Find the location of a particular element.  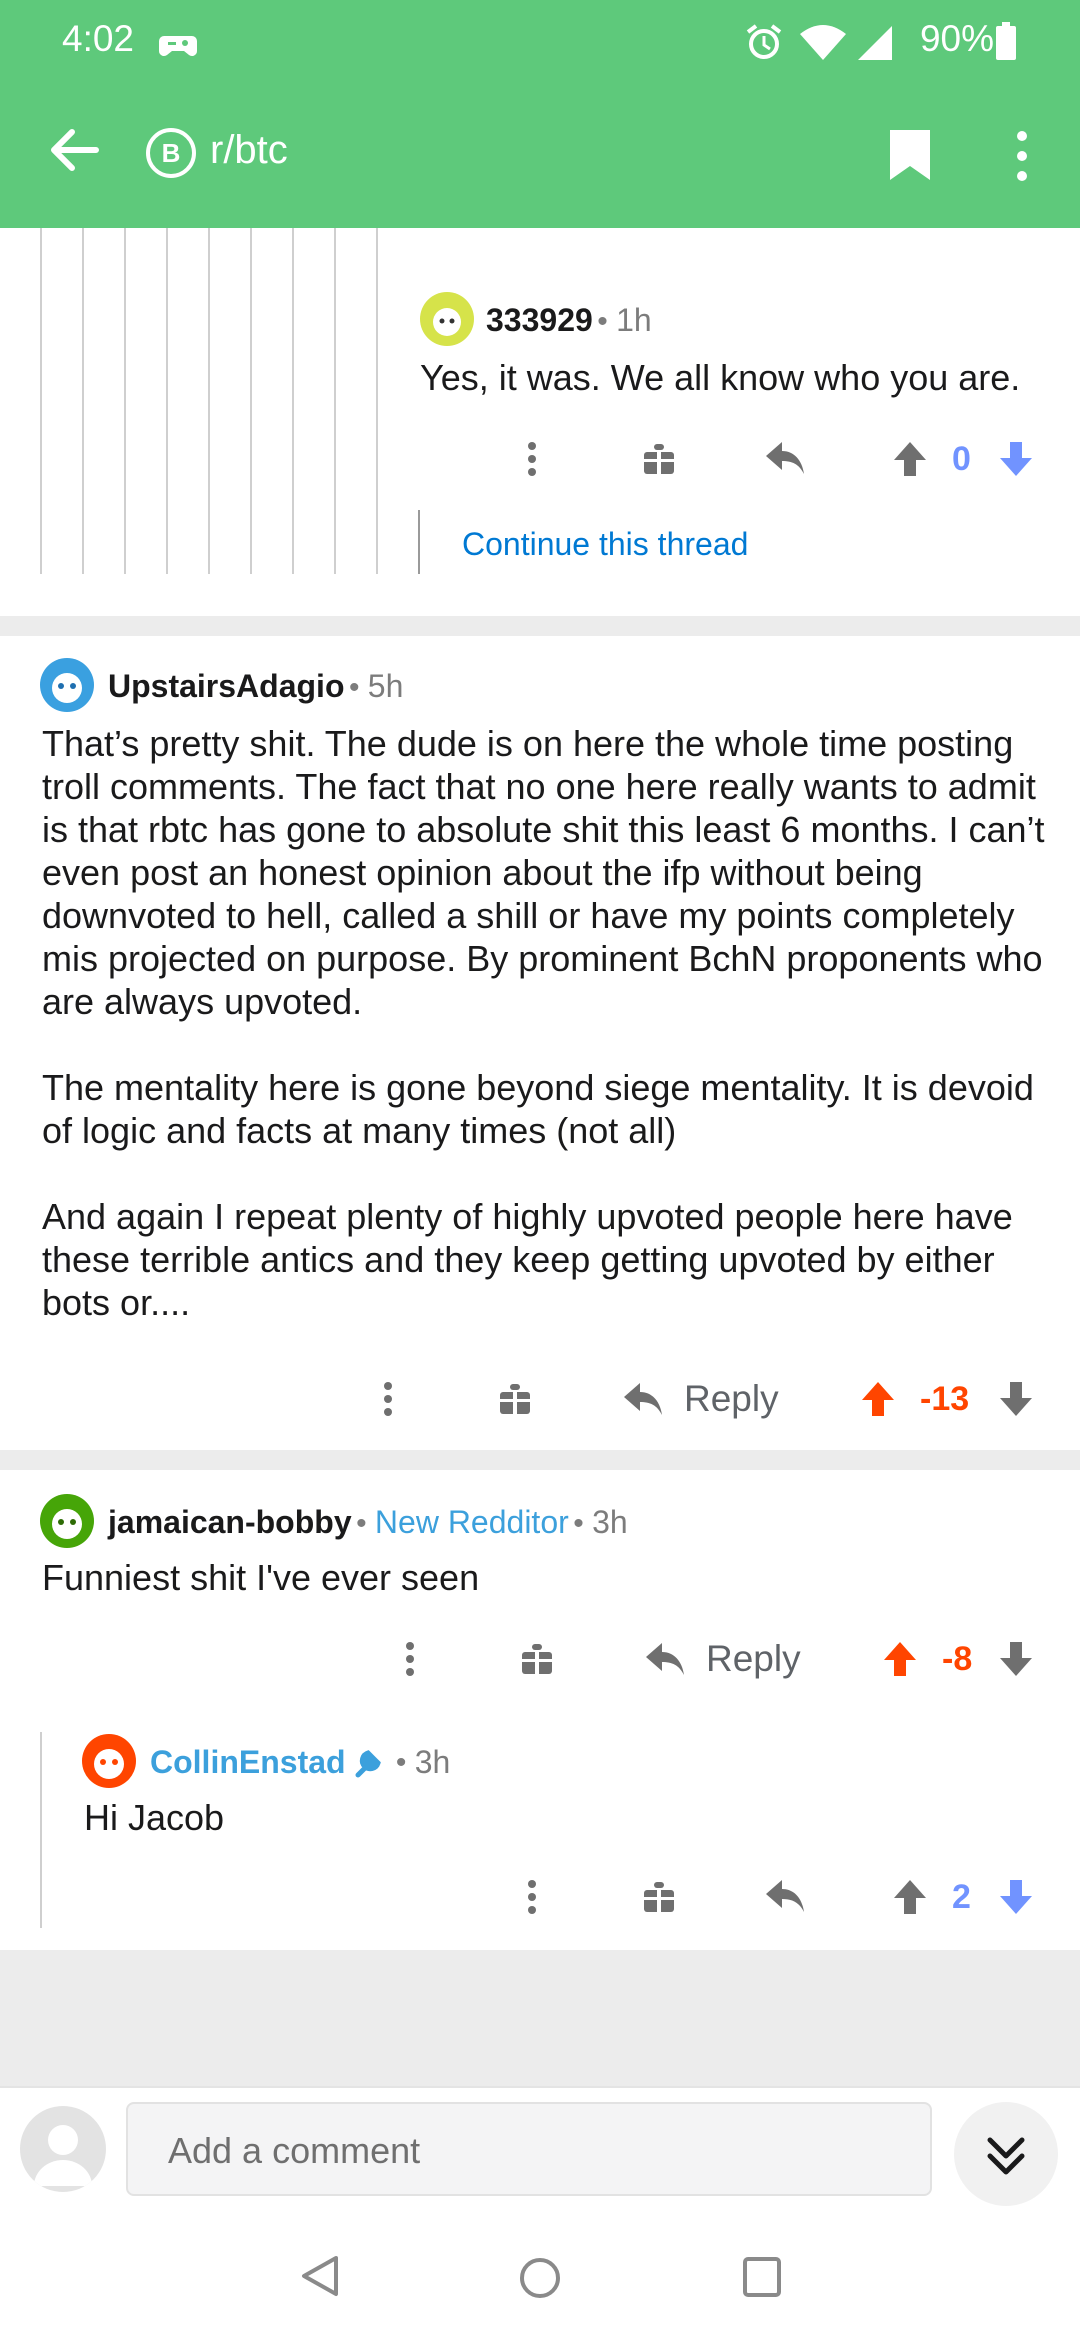

user-flair: New Redditor is located at coordinates (471, 1522).